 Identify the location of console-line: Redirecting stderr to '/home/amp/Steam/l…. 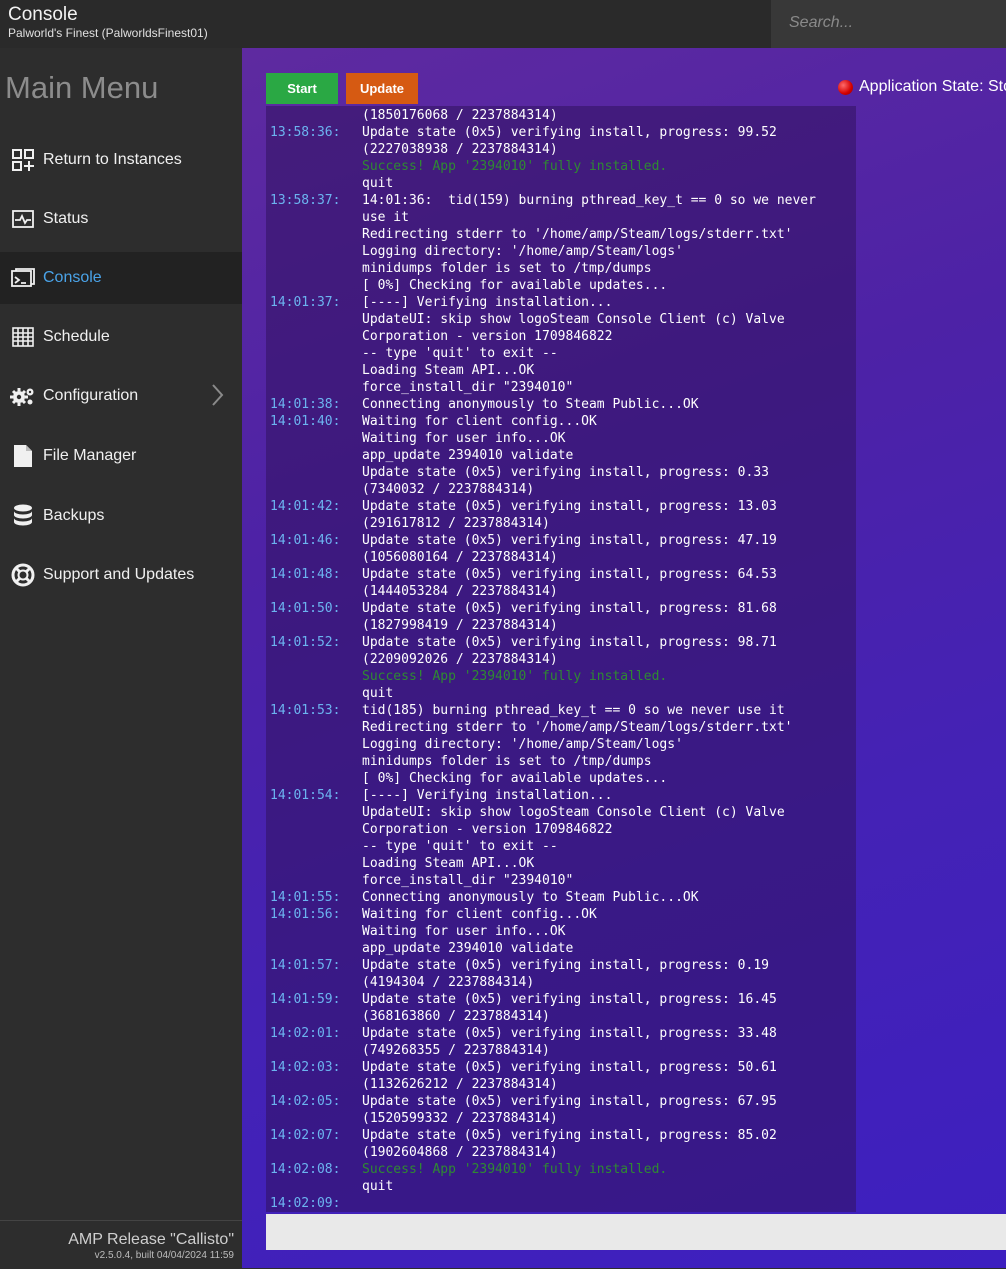
(559, 234).